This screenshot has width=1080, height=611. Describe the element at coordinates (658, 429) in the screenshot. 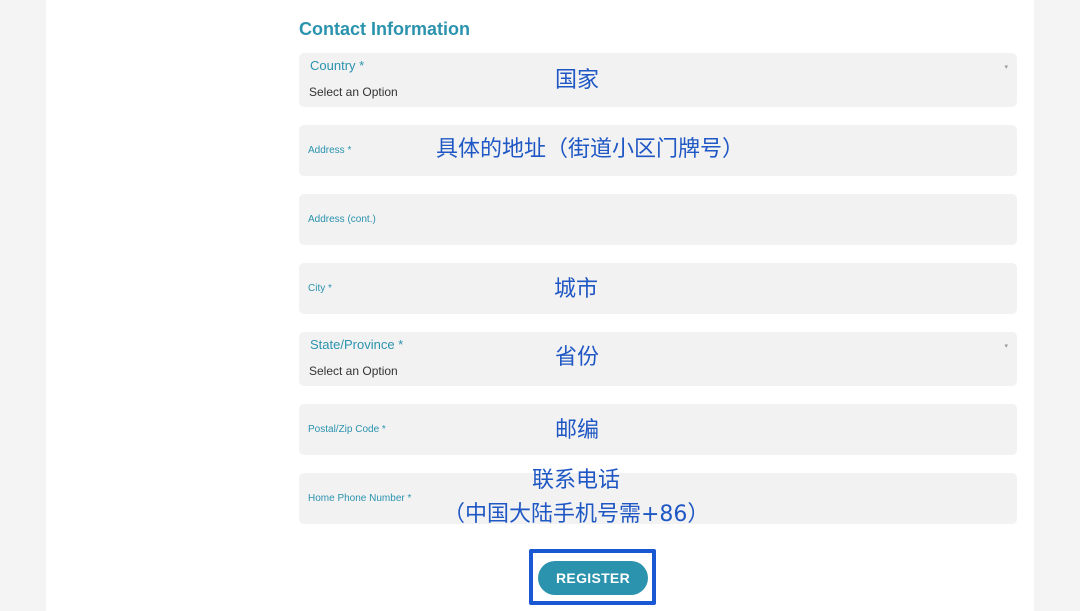

I see `postal-field: Postal/Zip Code *` at that location.